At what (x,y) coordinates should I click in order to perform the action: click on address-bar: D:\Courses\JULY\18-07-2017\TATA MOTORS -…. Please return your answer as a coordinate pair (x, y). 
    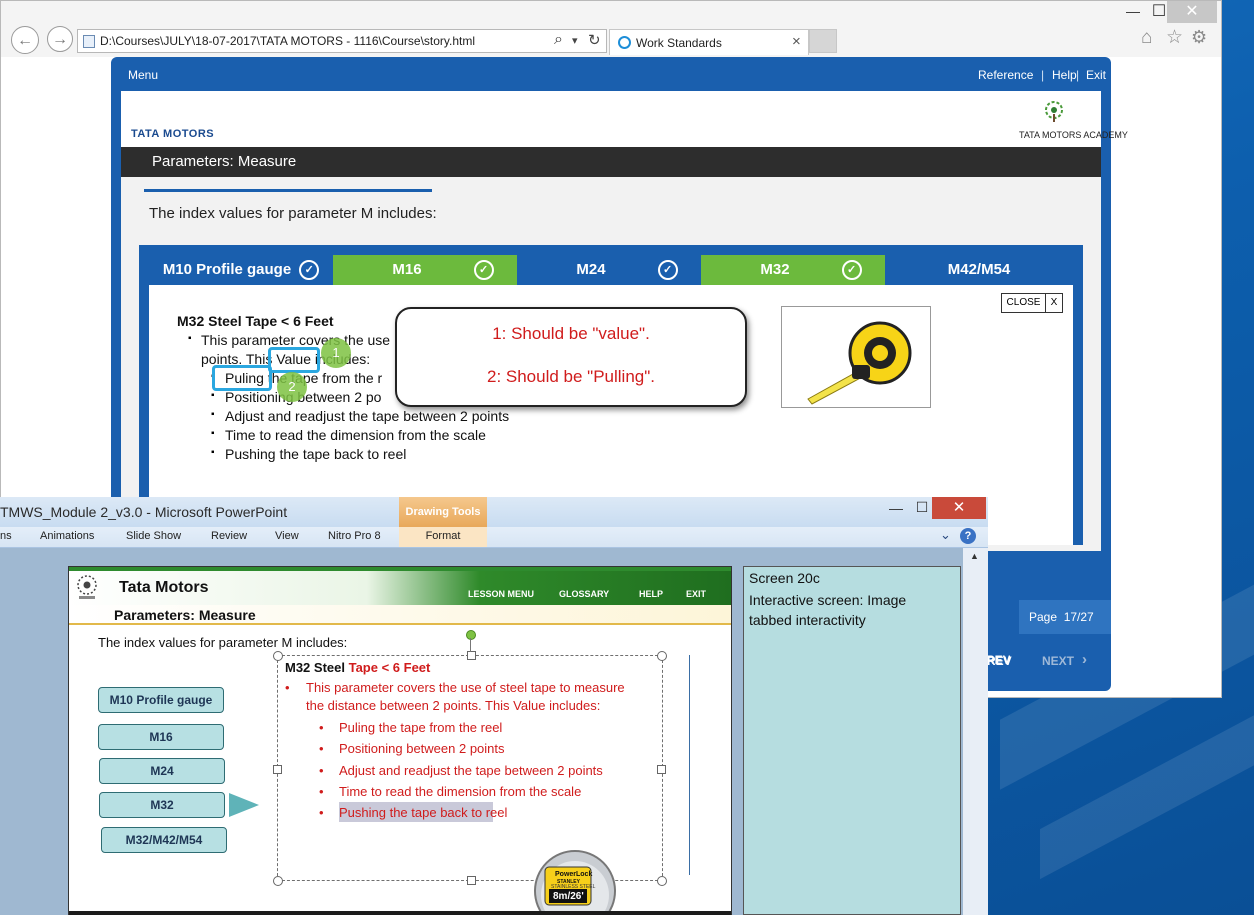
    Looking at the image, I should click on (342, 41).